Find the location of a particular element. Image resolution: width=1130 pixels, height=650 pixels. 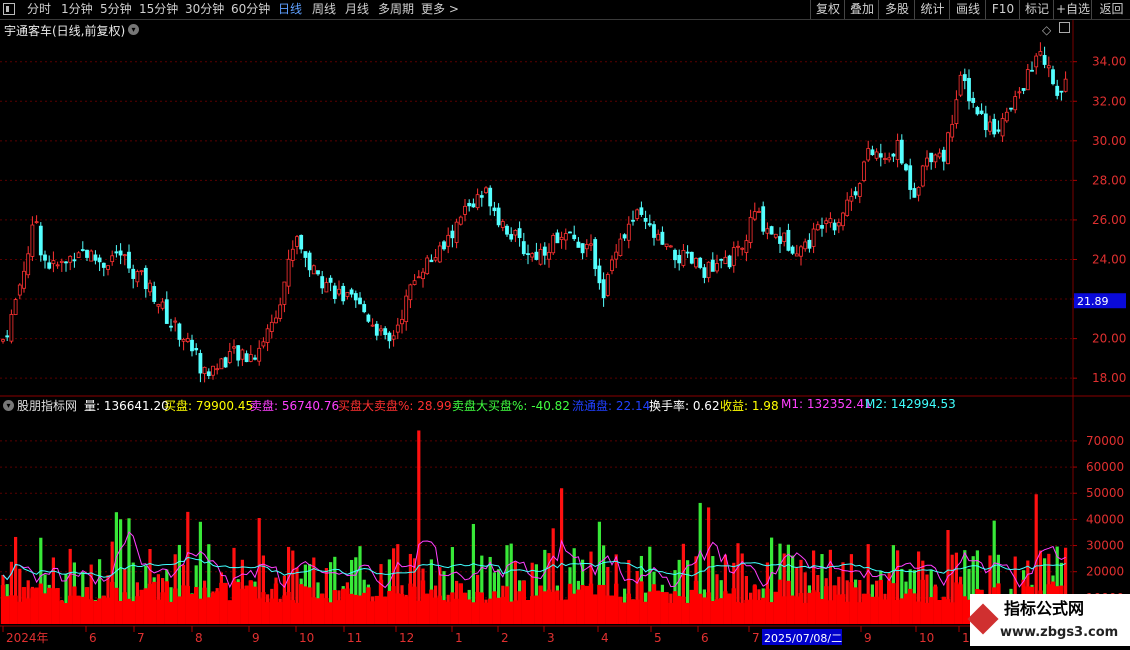

tab-4: 30分钟 is located at coordinates (204, 9).